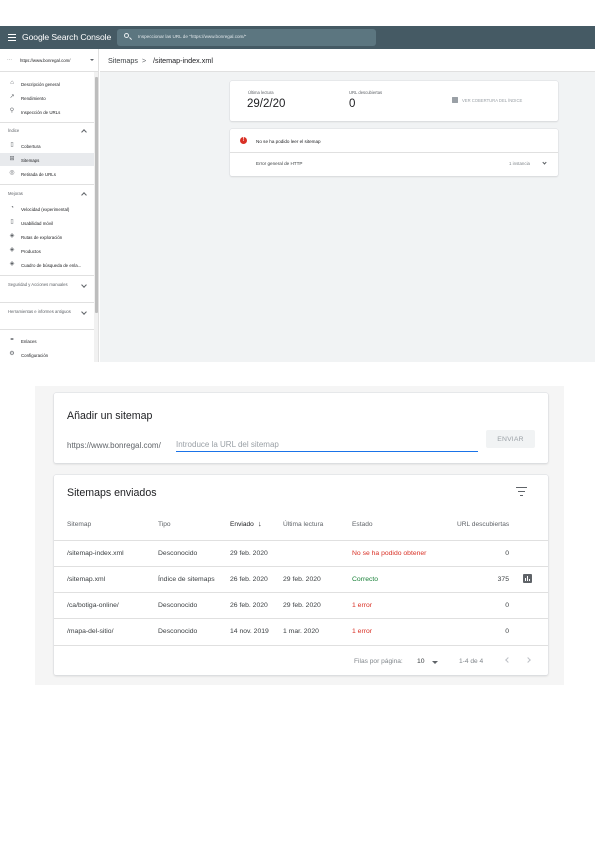  What do you see at coordinates (47, 222) in the screenshot?
I see `sidebar-item-mobile-usability: ▯ Usabilidad móvil` at bounding box center [47, 222].